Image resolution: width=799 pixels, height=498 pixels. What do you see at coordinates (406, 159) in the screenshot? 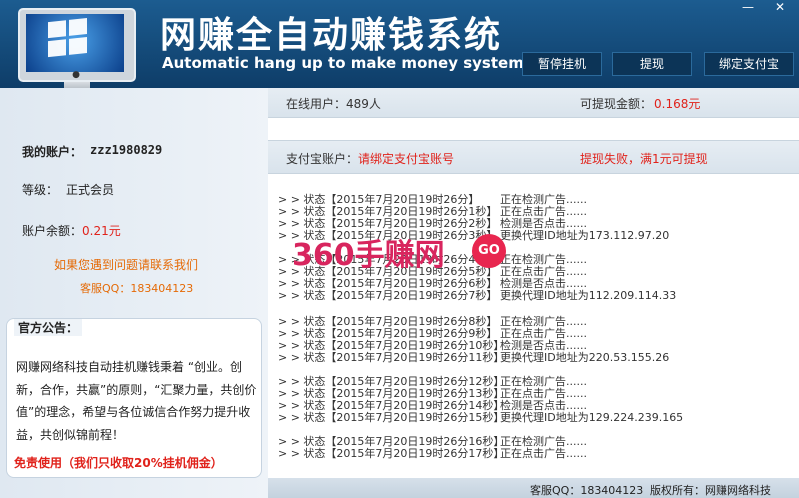
I see `alipay-value: 请绑定支付宝账号` at bounding box center [406, 159].